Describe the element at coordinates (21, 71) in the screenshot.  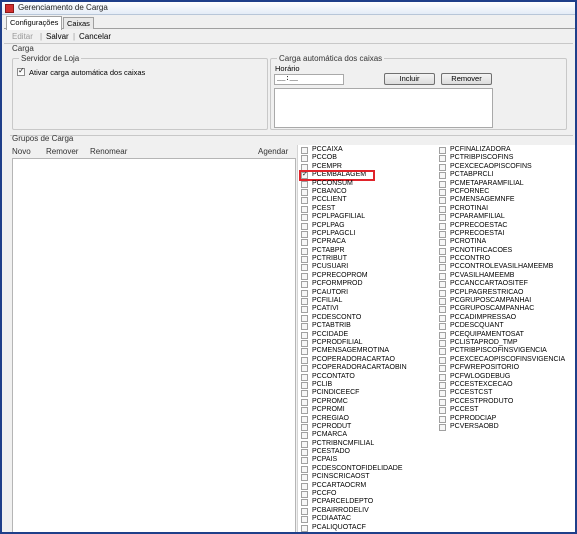
I see `ativar-carga-checkbox` at that location.